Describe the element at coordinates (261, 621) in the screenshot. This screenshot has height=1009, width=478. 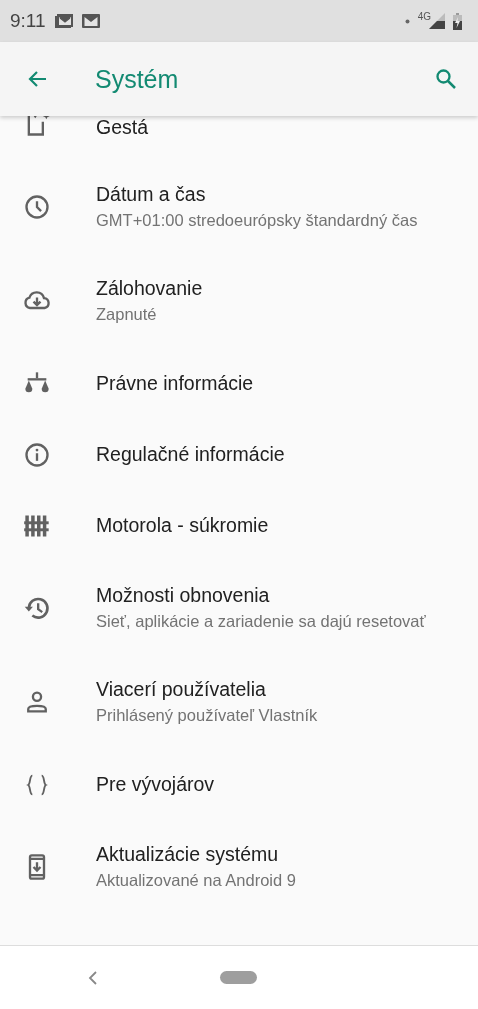
I see `item-subtitle: Sieť, aplikácie a zariadenie sa dajú resetovať` at that location.